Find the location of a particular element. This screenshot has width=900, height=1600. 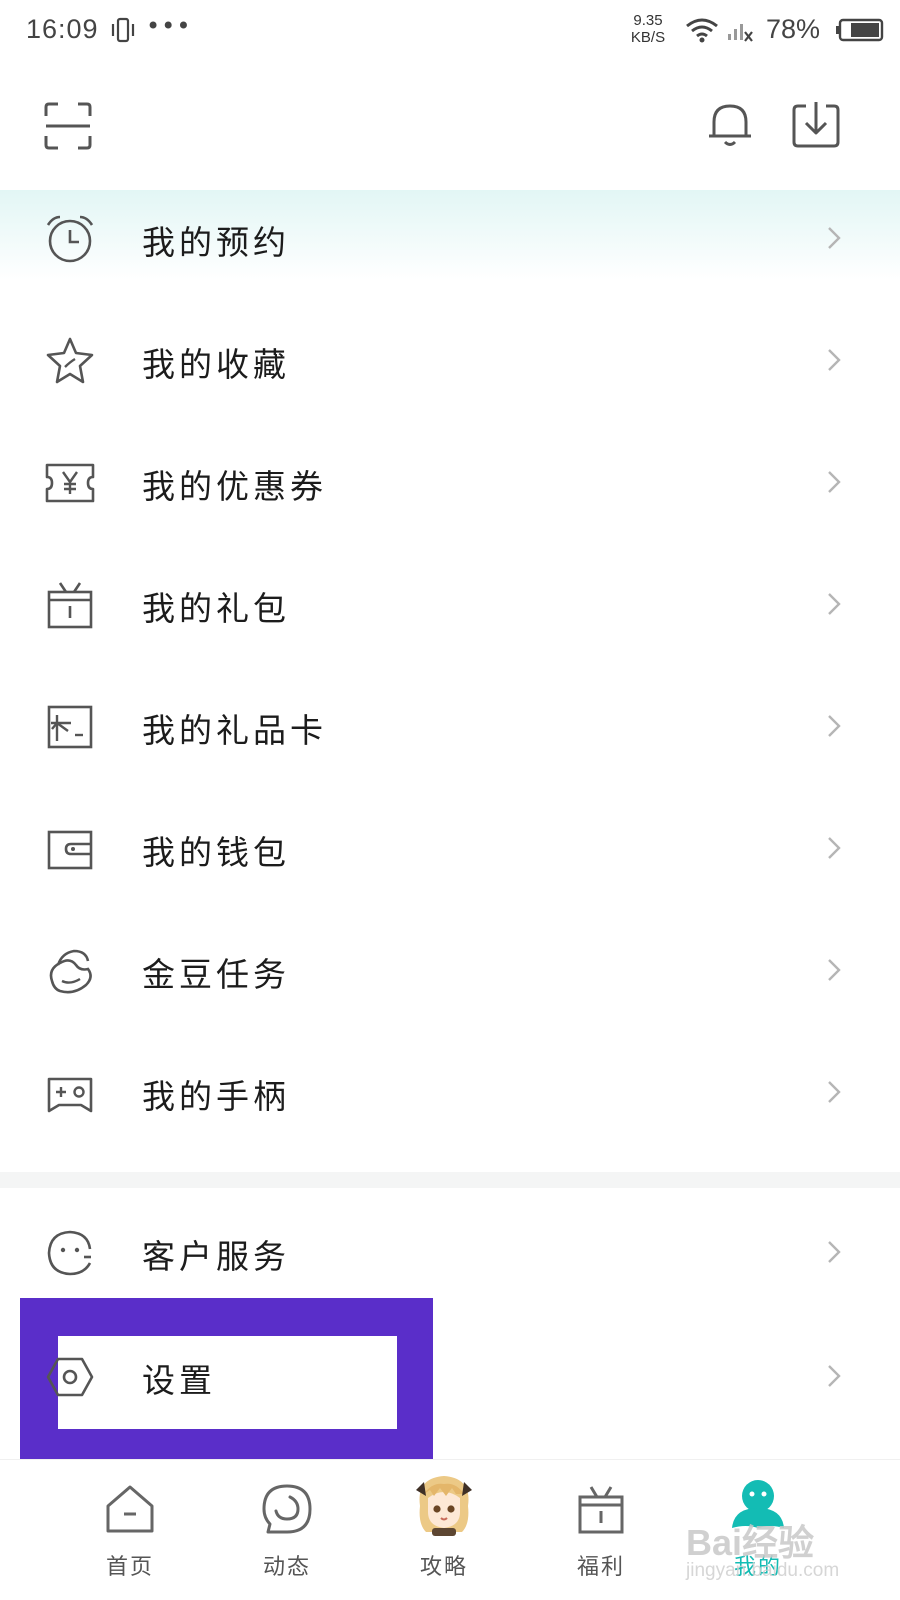

menu-item-label: 我的钱包 is located at coordinates (216, 852).